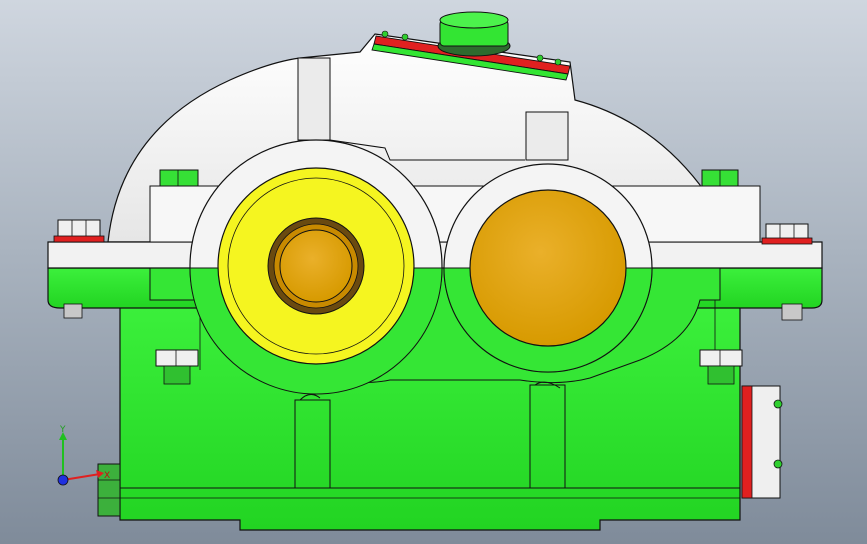 Image resolution: width=867 pixels, height=544 pixels. What do you see at coordinates (787, 234) in the screenshot?
I see `bolt-top-right` at bounding box center [787, 234].